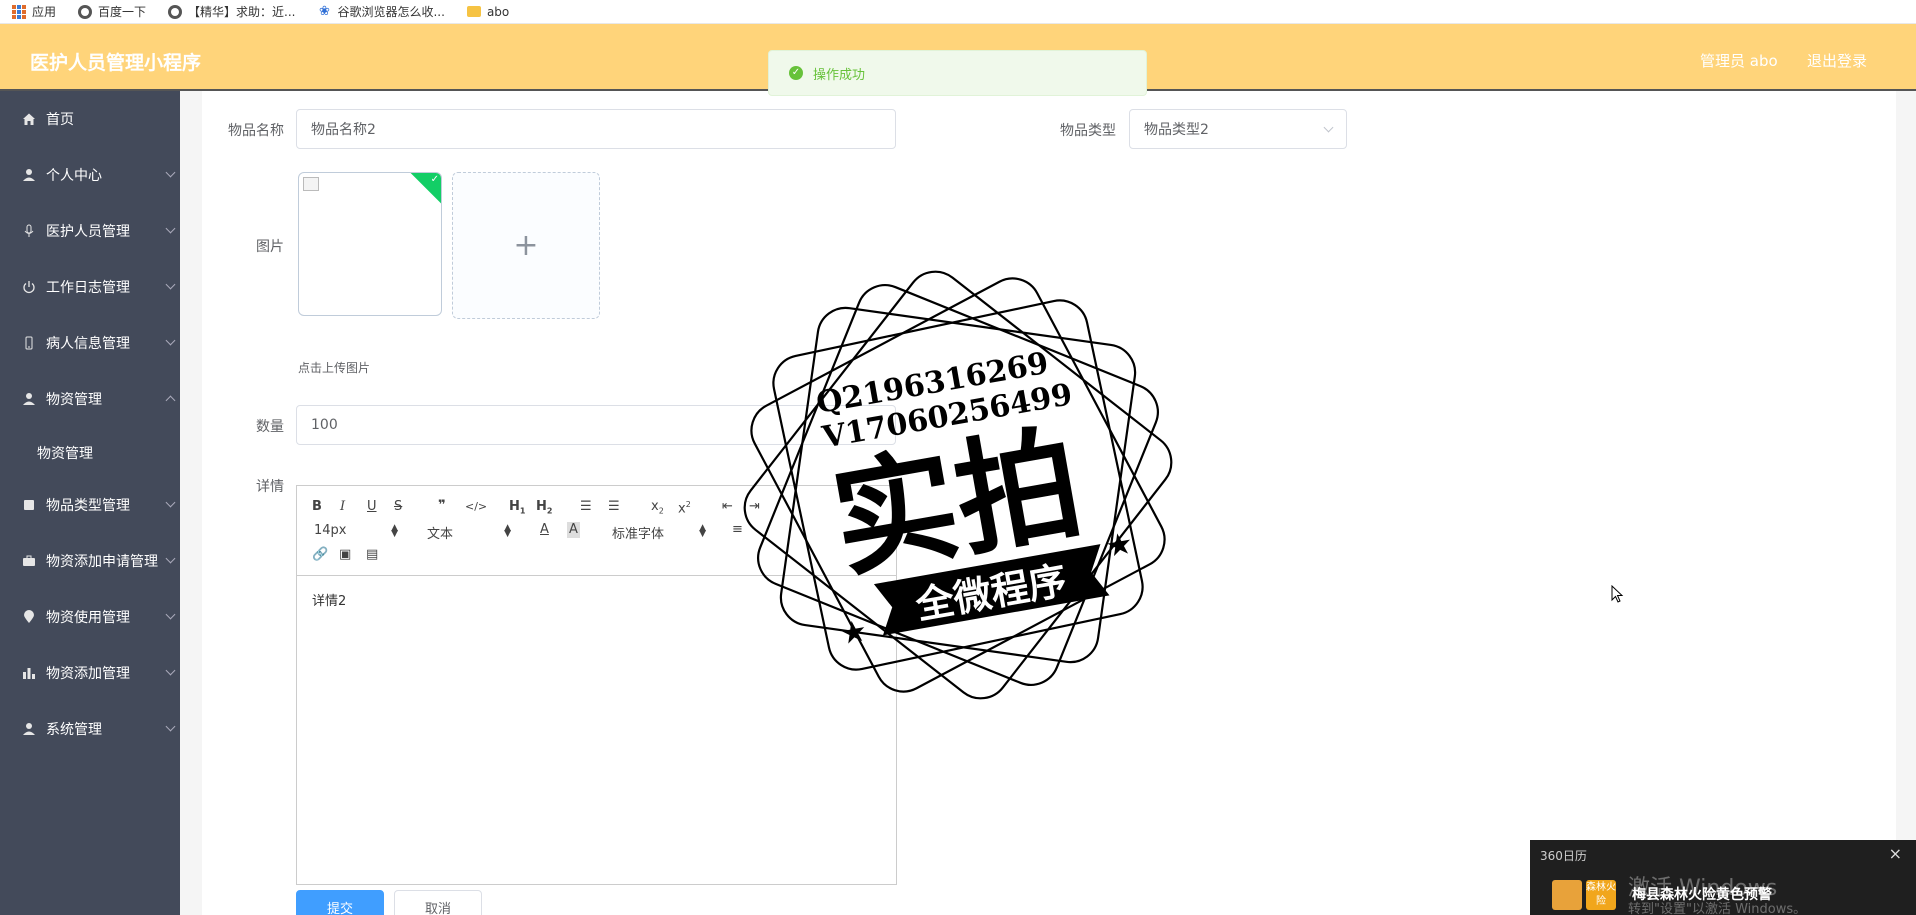 This screenshot has width=1916, height=915. I want to click on success-toast: ✓ 操作成功, so click(957, 73).